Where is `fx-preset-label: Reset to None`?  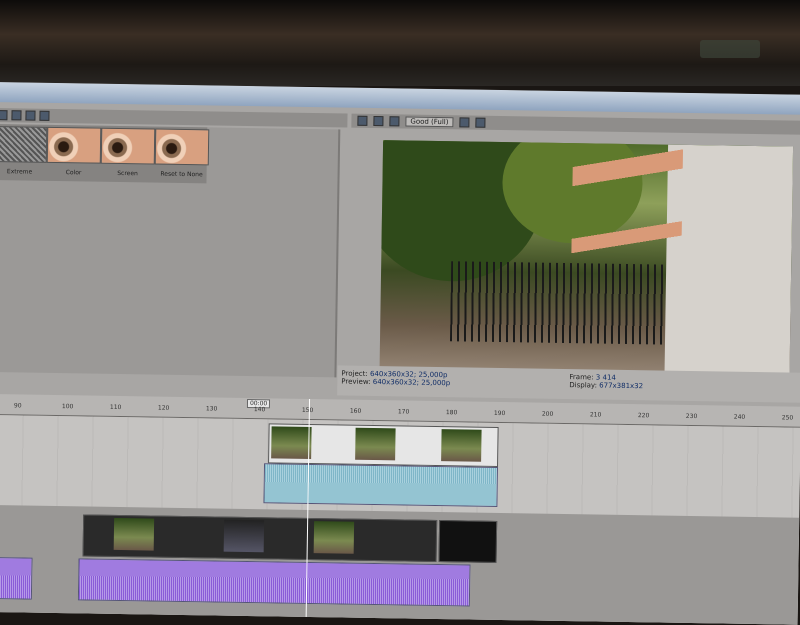
fx-preset-label: Reset to None is located at coordinates (181, 174).